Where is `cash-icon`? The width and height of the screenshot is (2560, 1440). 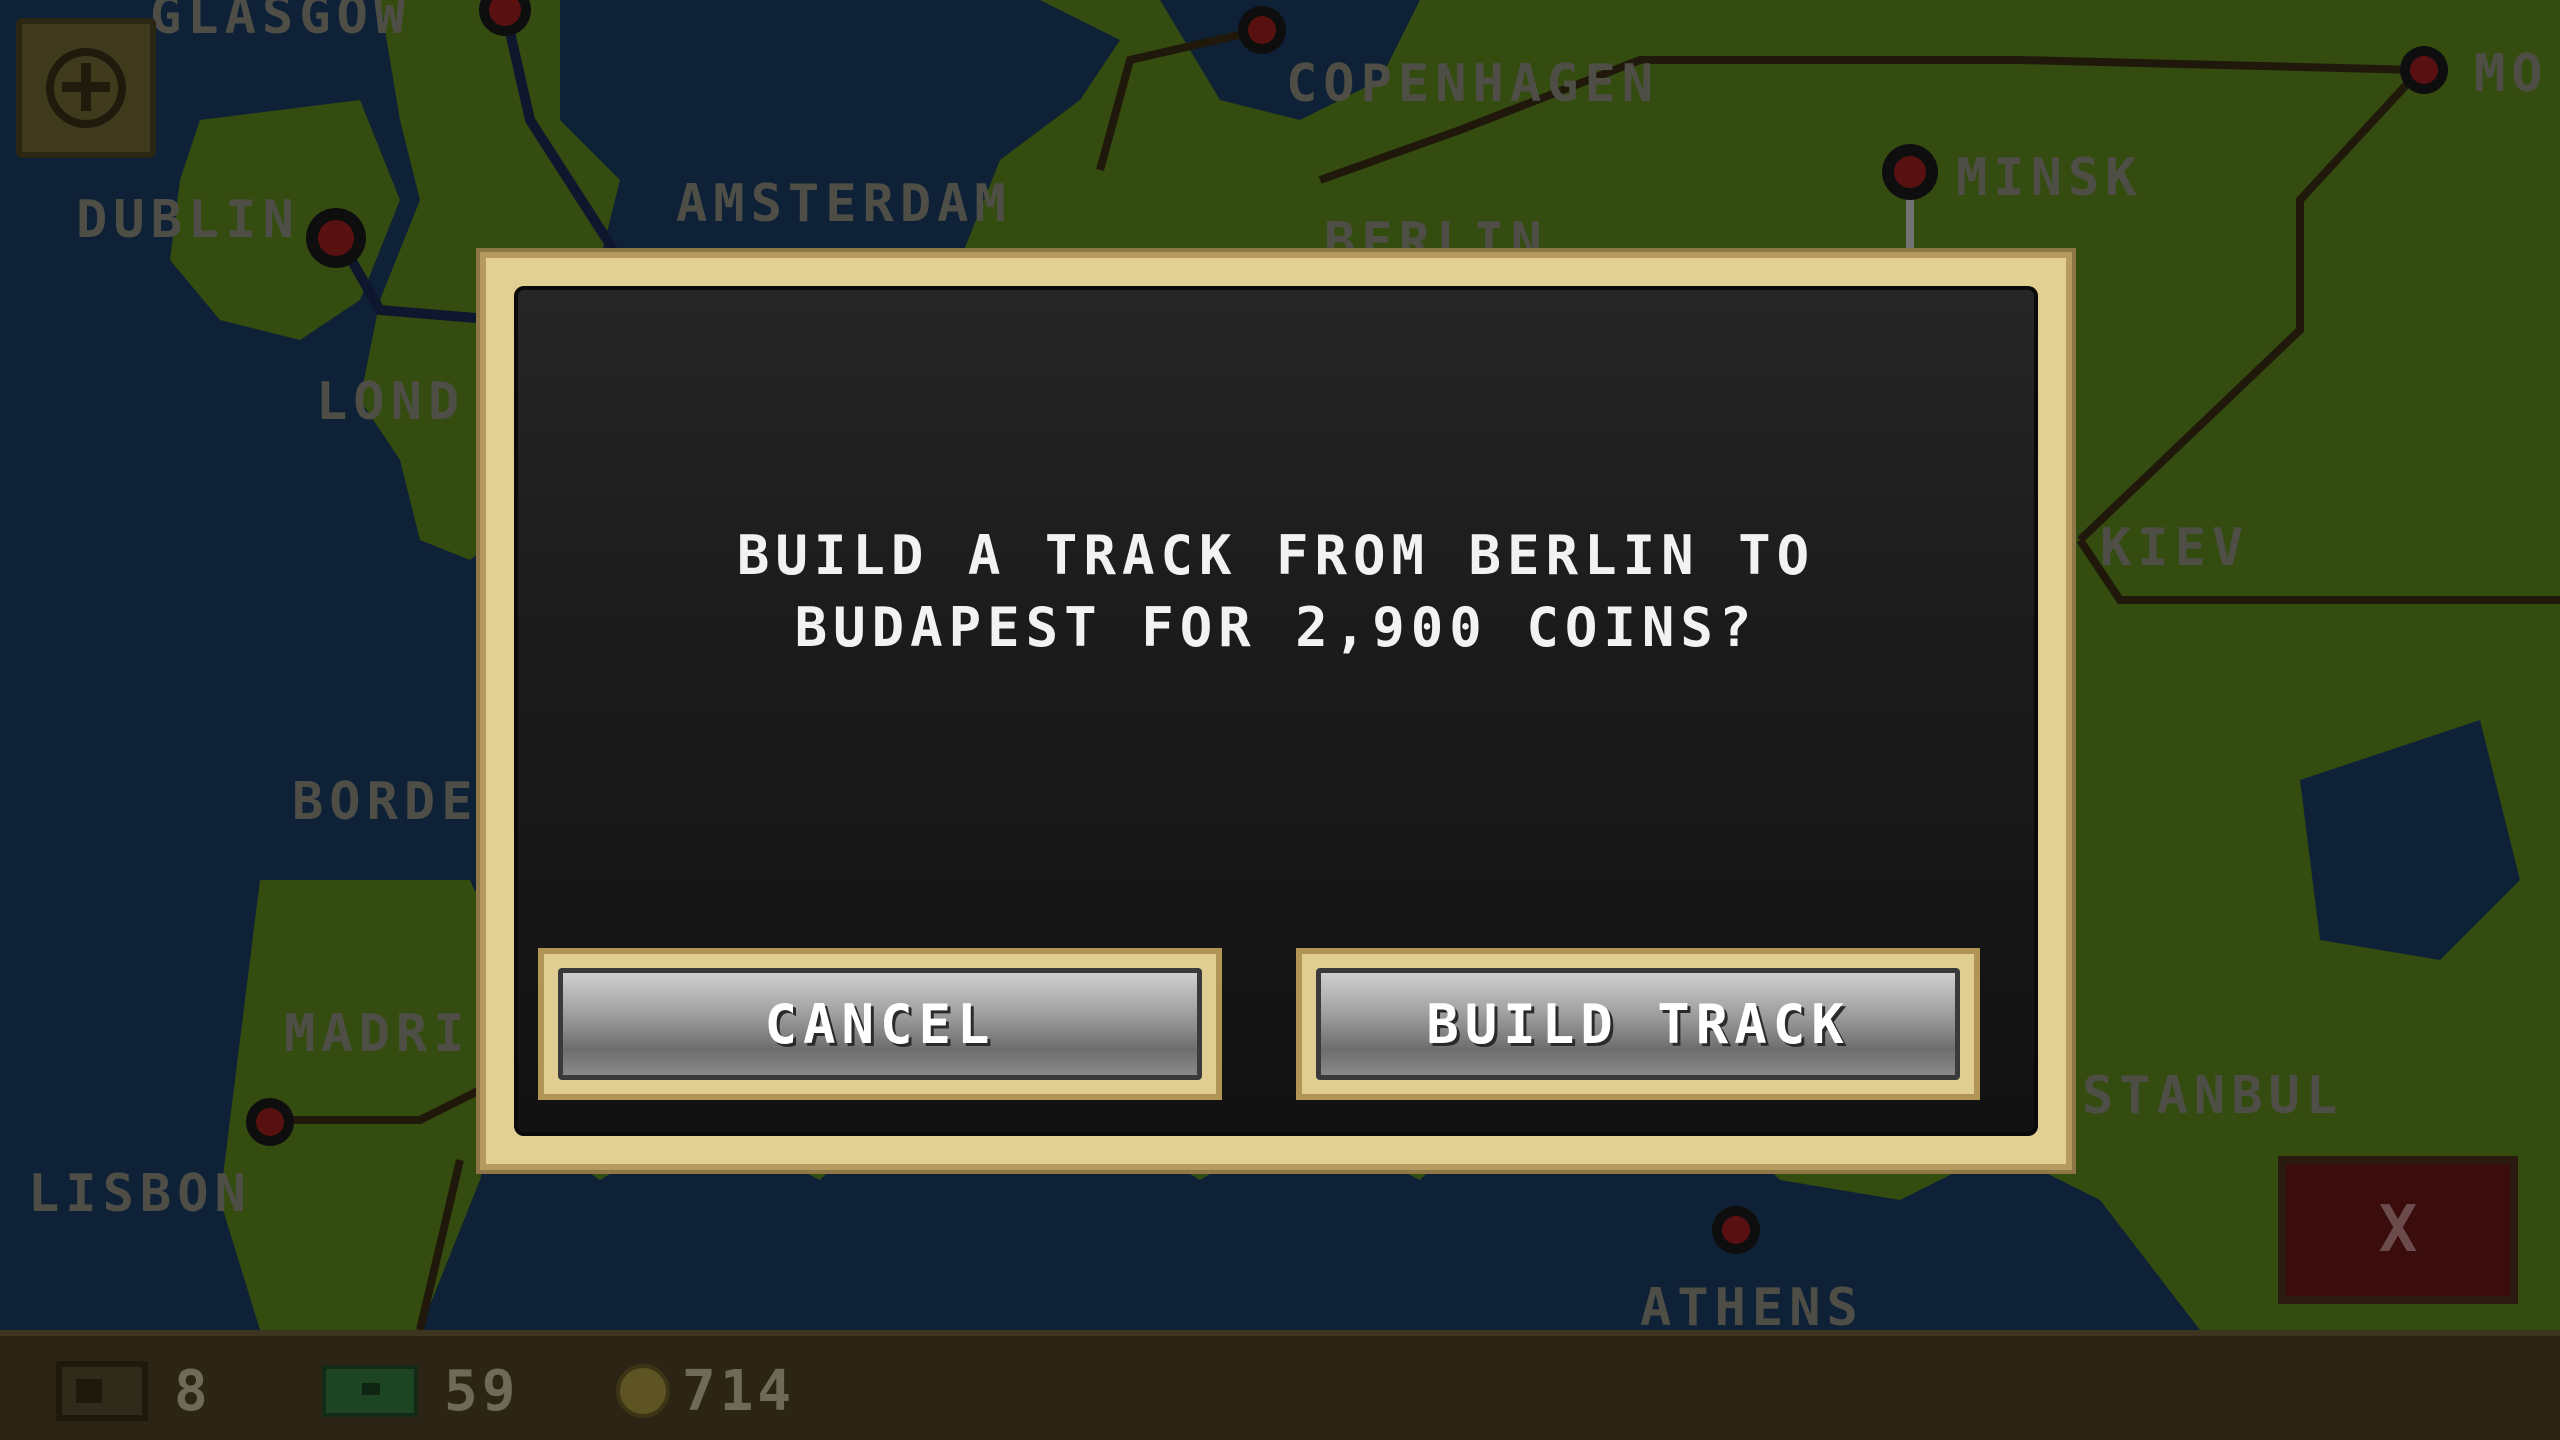
cash-icon is located at coordinates (370, 1391).